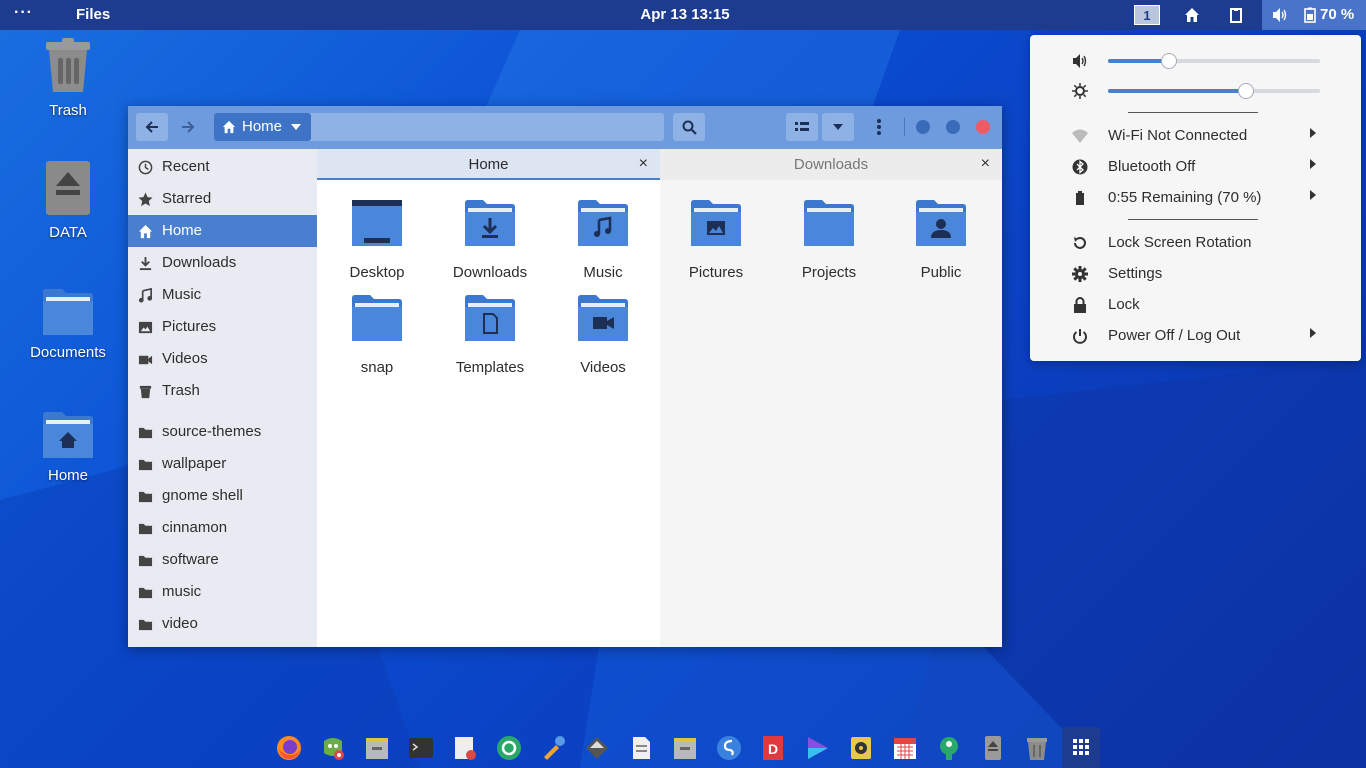 The image size is (1366, 768). Describe the element at coordinates (993, 748) in the screenshot. I see `usb-drive-icon` at that location.